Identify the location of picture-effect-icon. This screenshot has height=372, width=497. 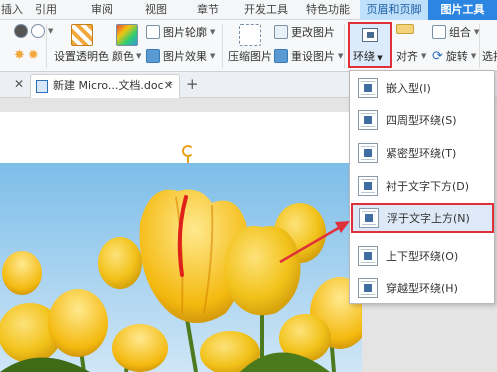
(153, 56).